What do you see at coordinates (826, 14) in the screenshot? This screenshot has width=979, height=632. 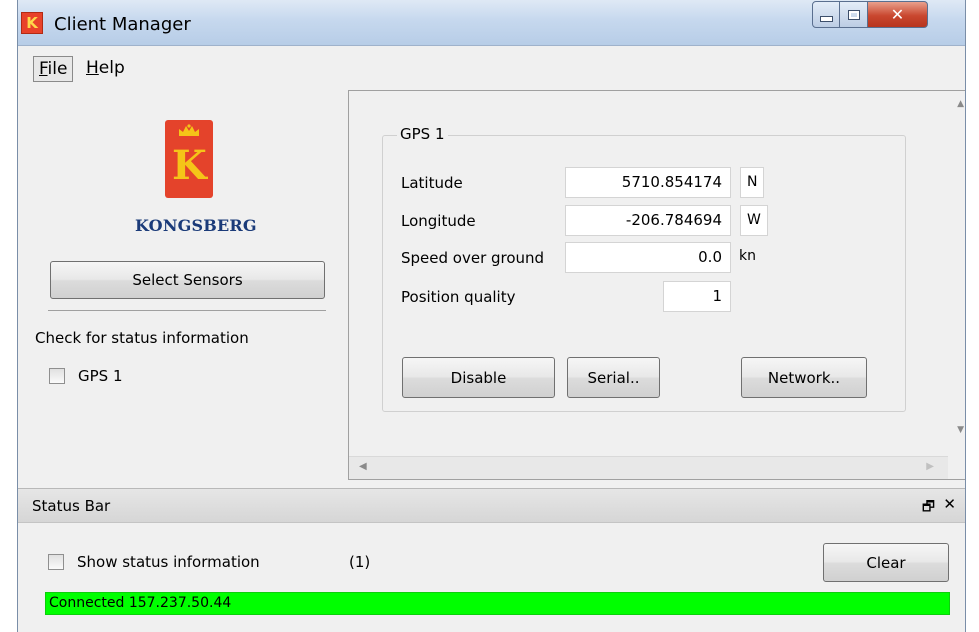 I see `minimize-button` at bounding box center [826, 14].